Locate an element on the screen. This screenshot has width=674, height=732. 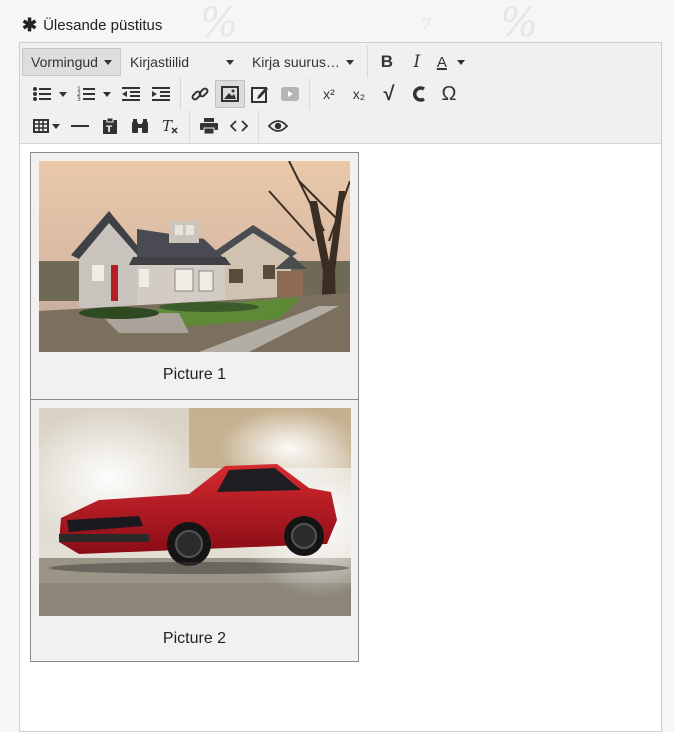
table-icon is located at coordinates (41, 126).